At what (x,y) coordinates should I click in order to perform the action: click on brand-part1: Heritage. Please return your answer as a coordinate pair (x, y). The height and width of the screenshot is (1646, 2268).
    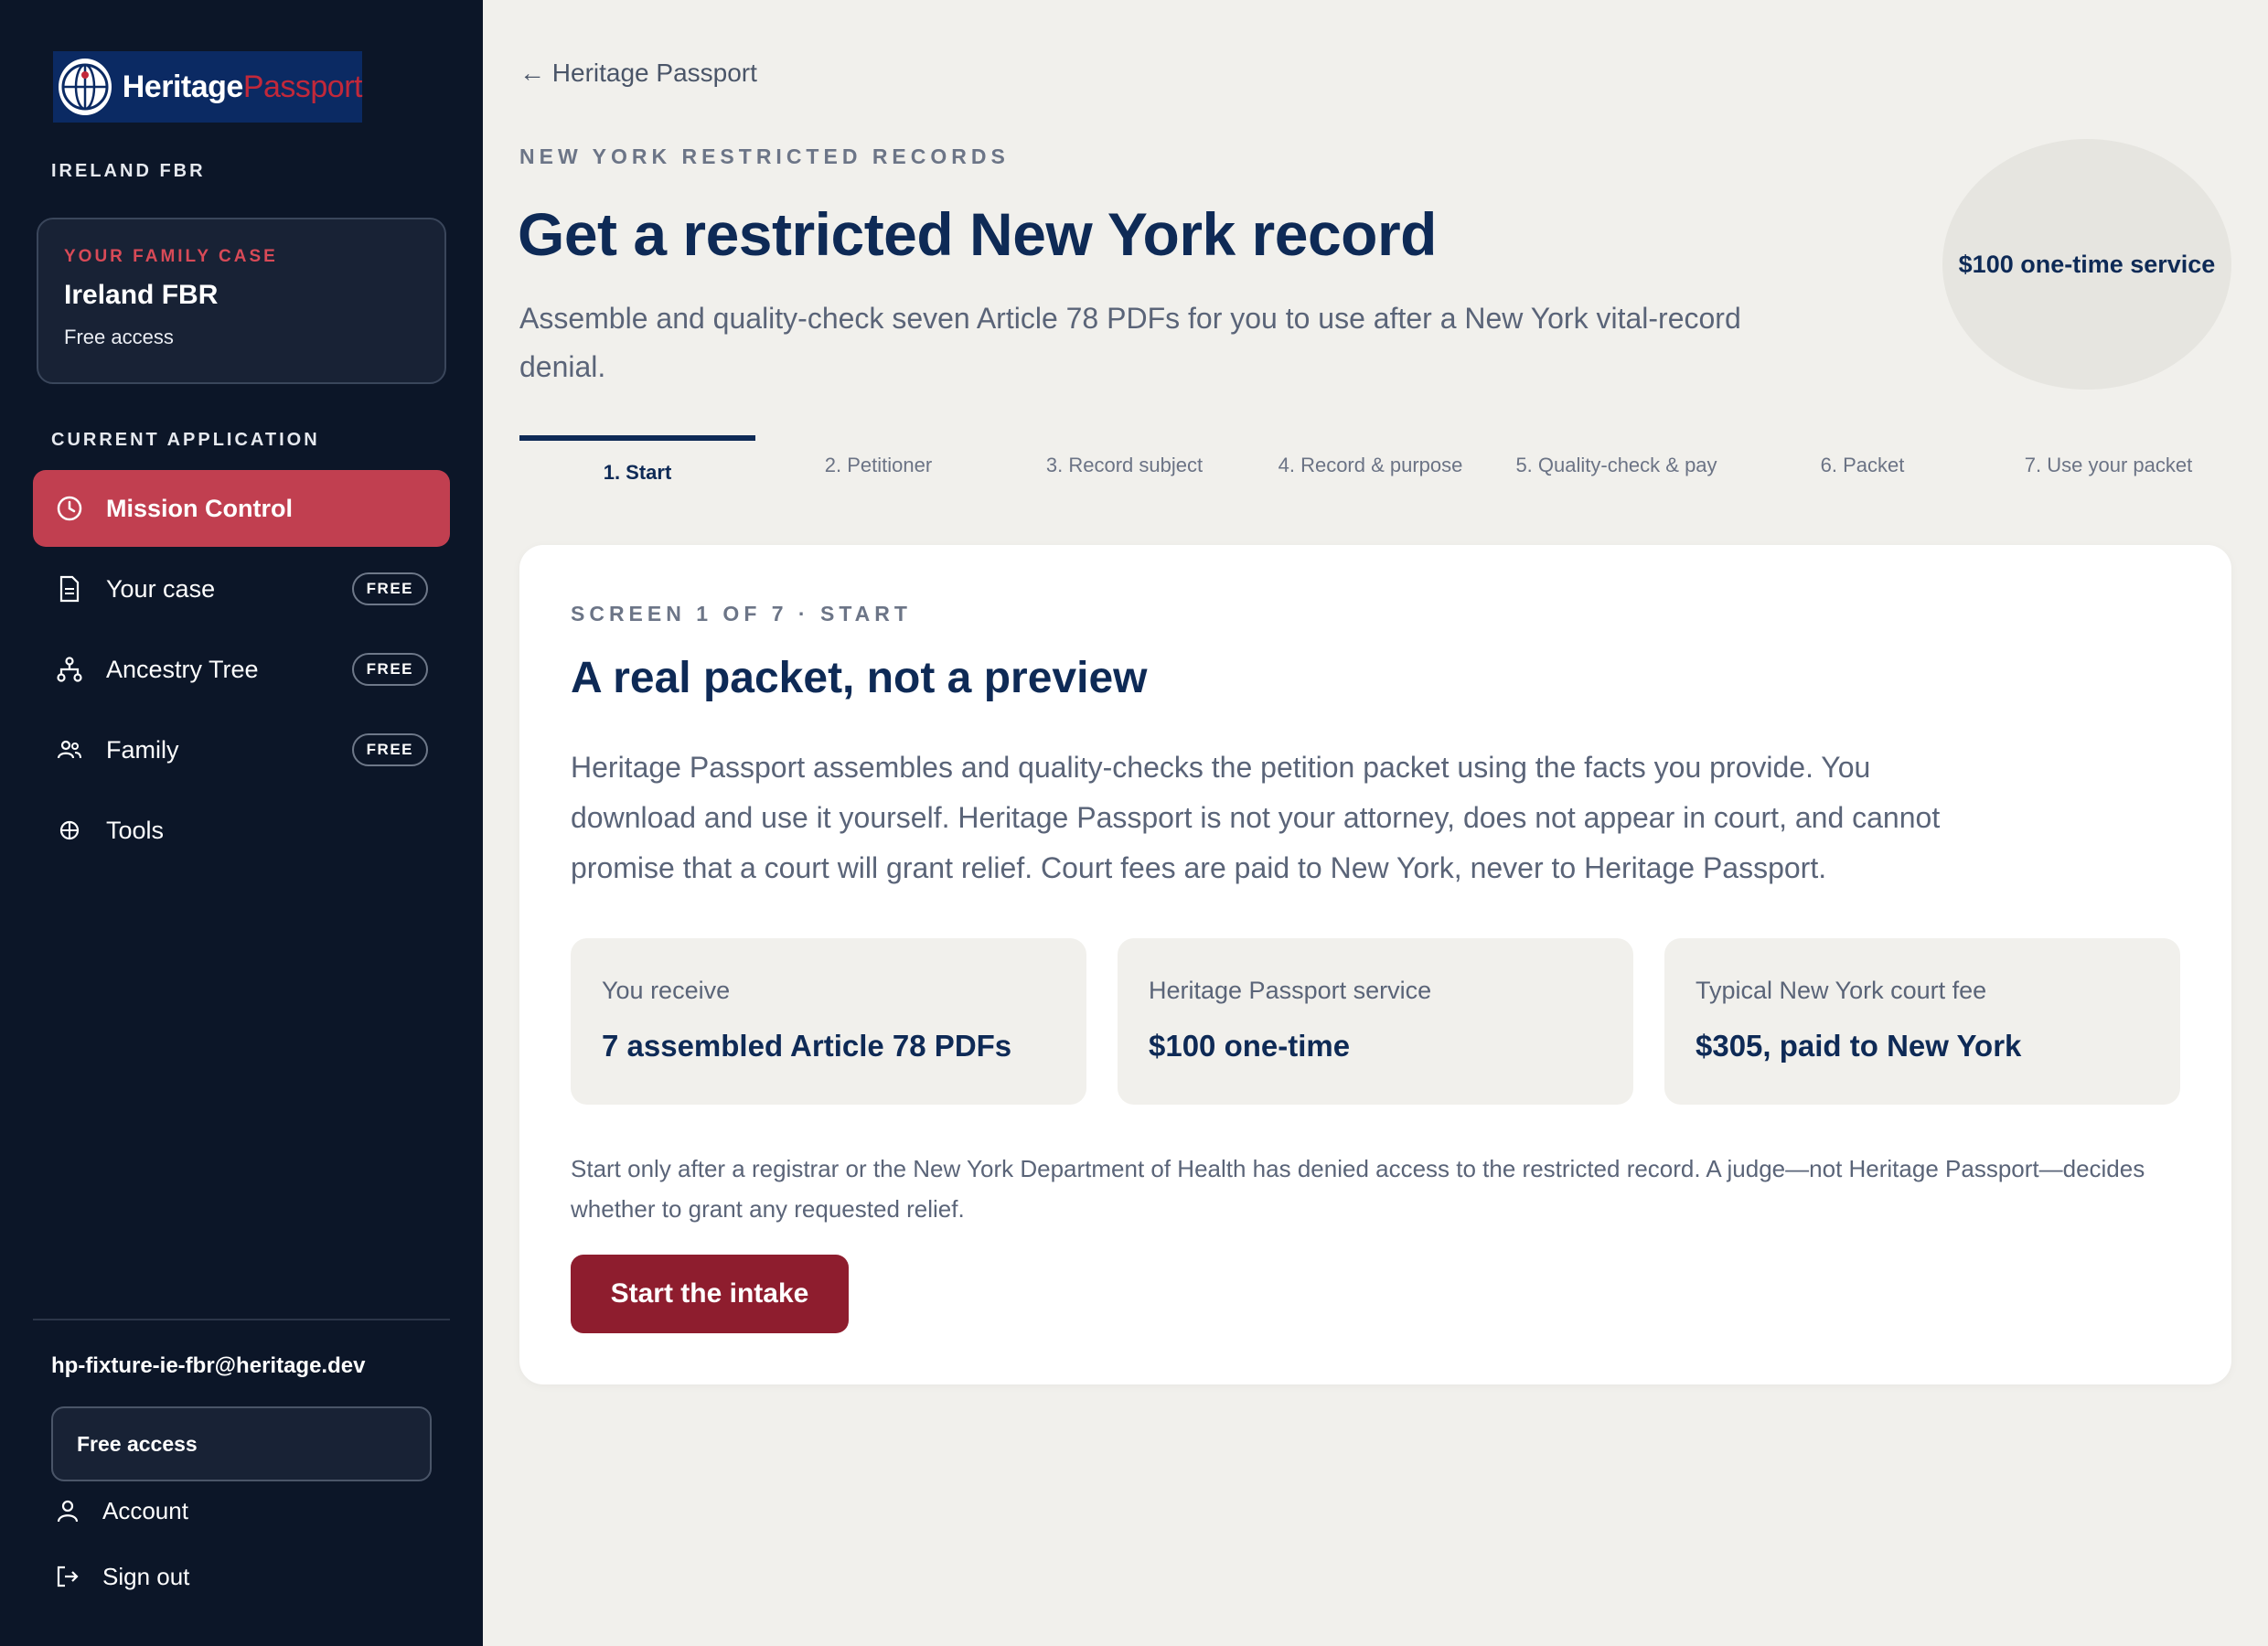
    Looking at the image, I should click on (183, 86).